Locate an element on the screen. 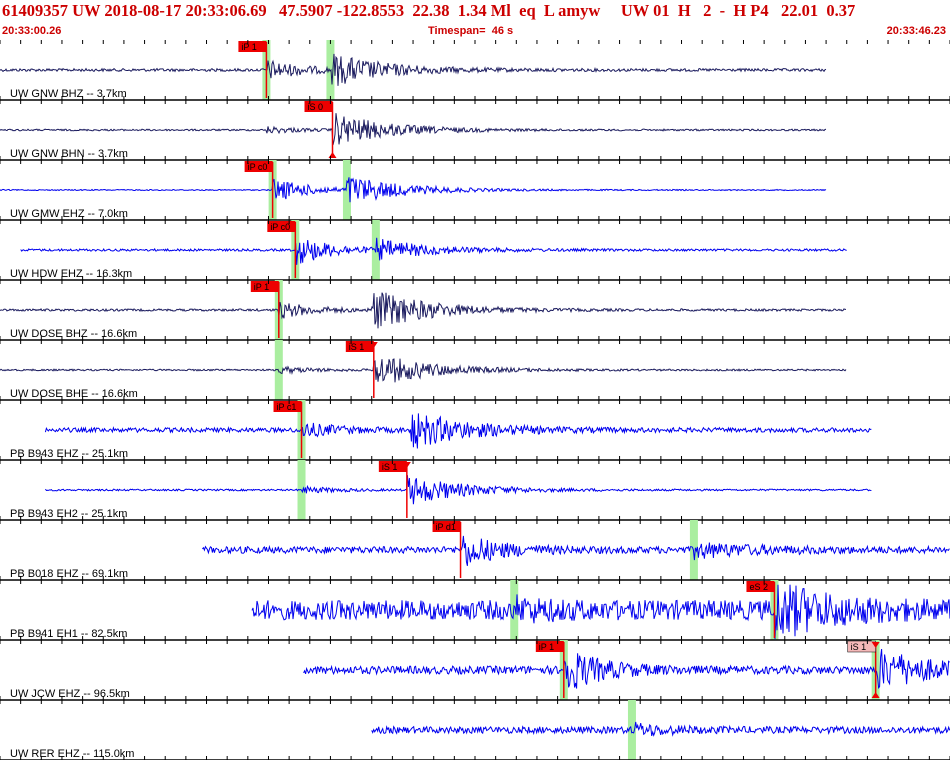  time-bar: 20:33:00.26 Timespan= 46 s 20:33:46.23 is located at coordinates (475, 31).